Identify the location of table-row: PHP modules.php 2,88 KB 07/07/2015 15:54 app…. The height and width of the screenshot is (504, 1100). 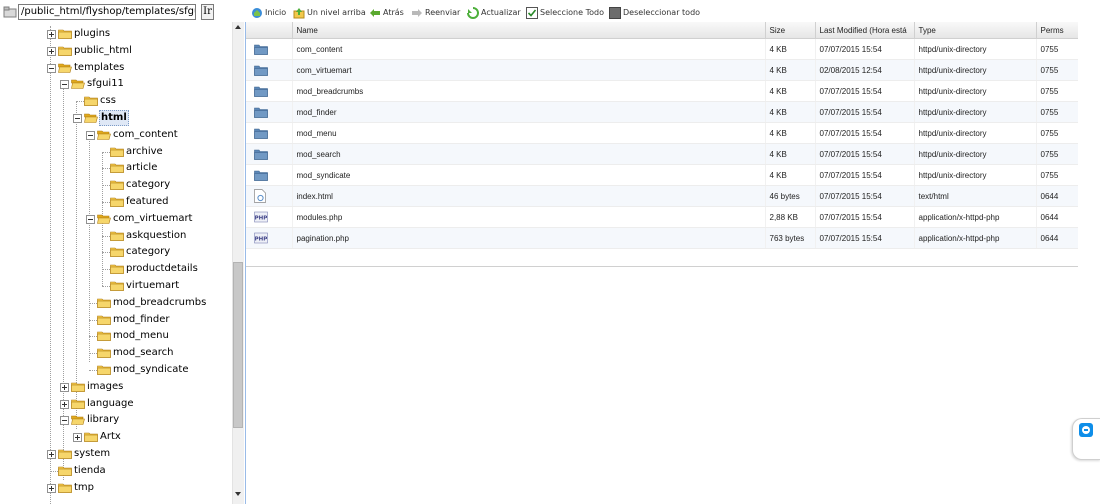
(662, 217).